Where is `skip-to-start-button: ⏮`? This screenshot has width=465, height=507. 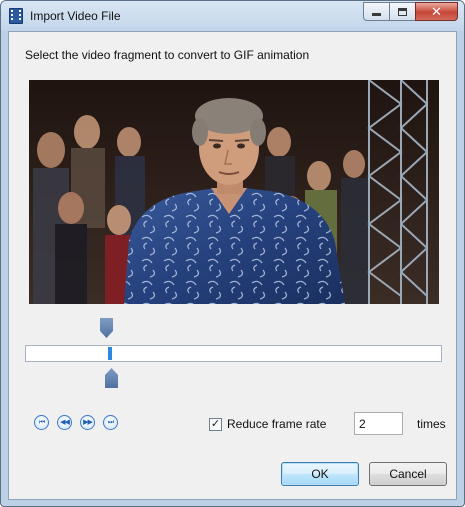 skip-to-start-button: ⏮ is located at coordinates (41, 422).